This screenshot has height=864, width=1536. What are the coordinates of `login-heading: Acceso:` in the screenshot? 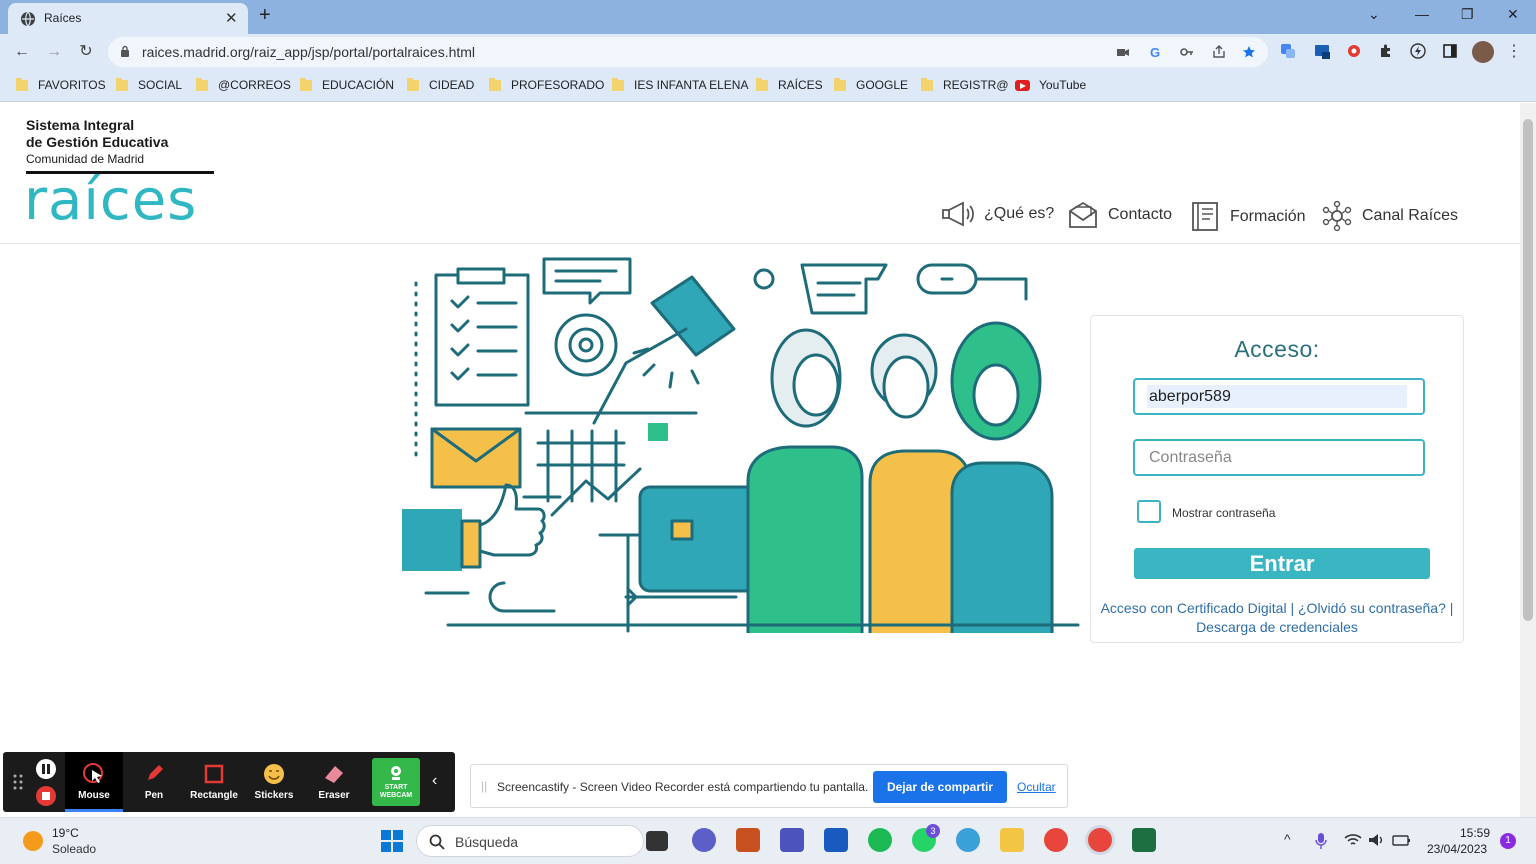 It's located at (1277, 349).